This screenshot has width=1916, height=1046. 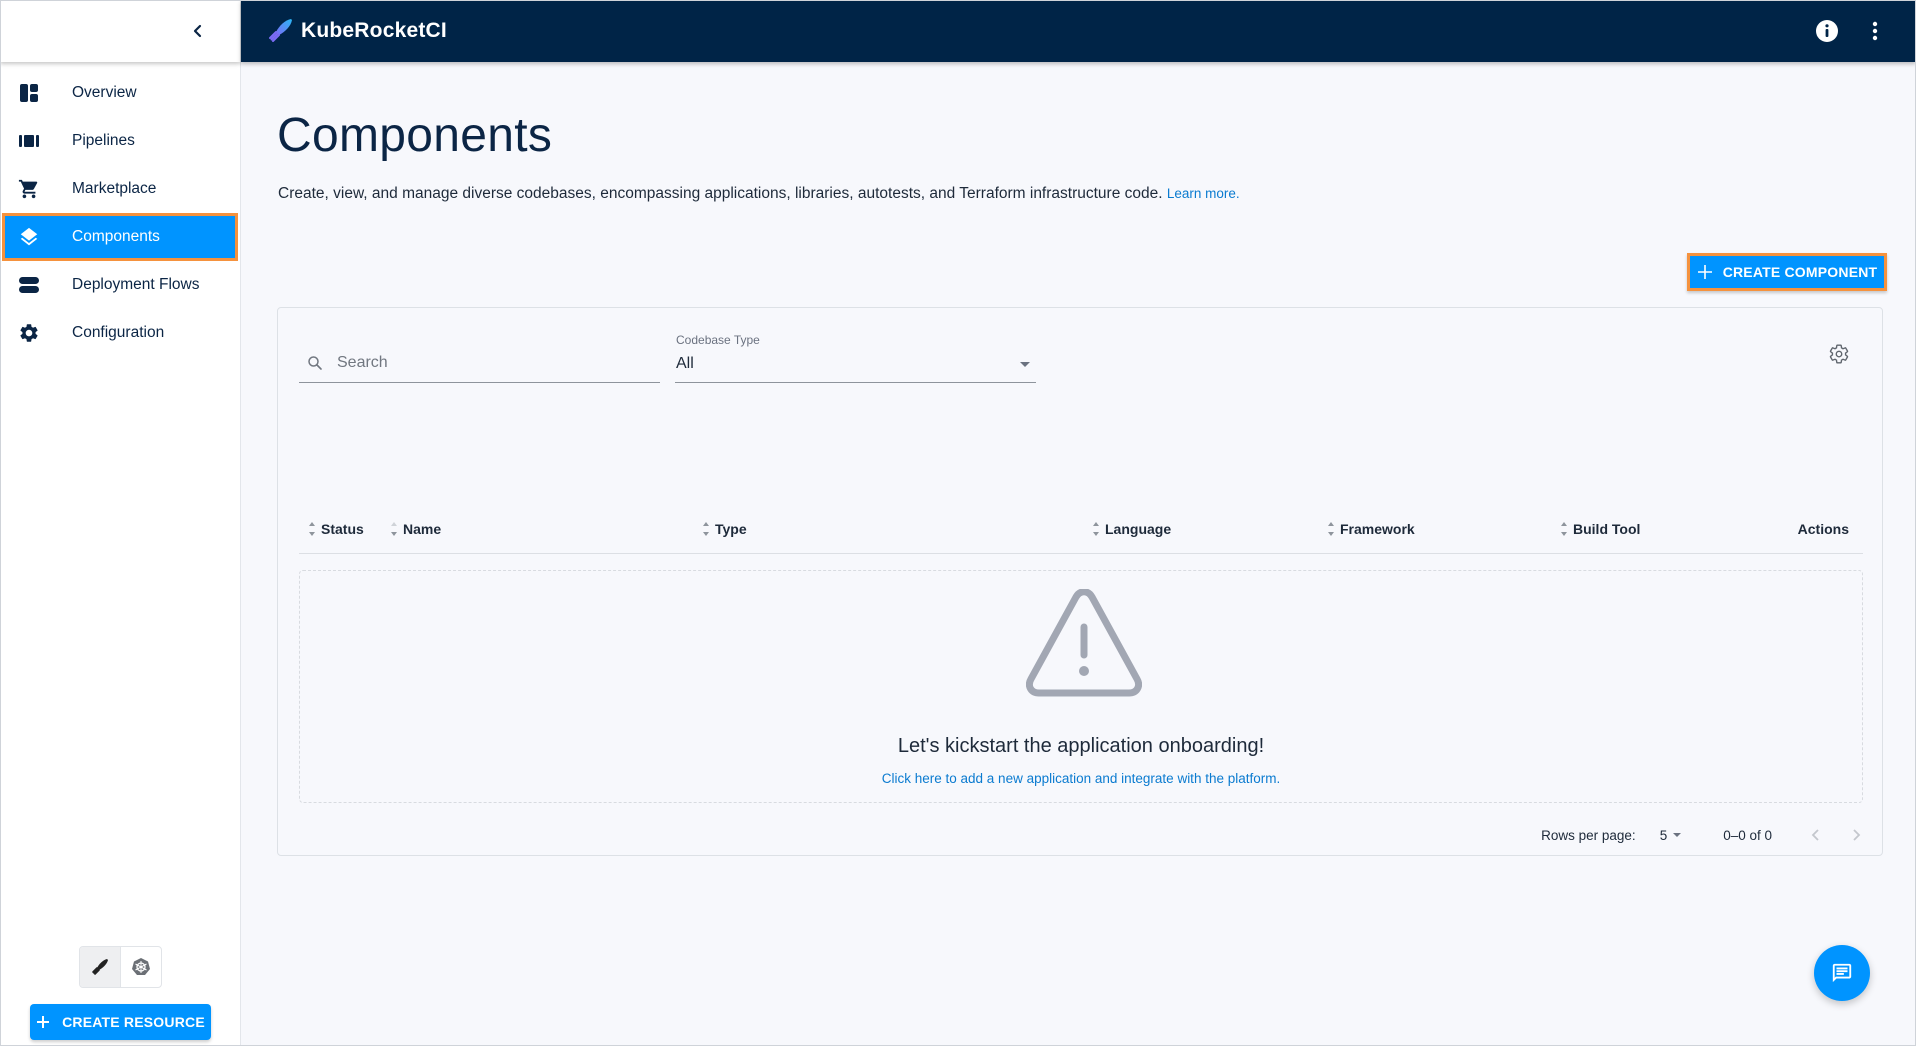 I want to click on learn-more-link: Learn more., so click(x=1203, y=193).